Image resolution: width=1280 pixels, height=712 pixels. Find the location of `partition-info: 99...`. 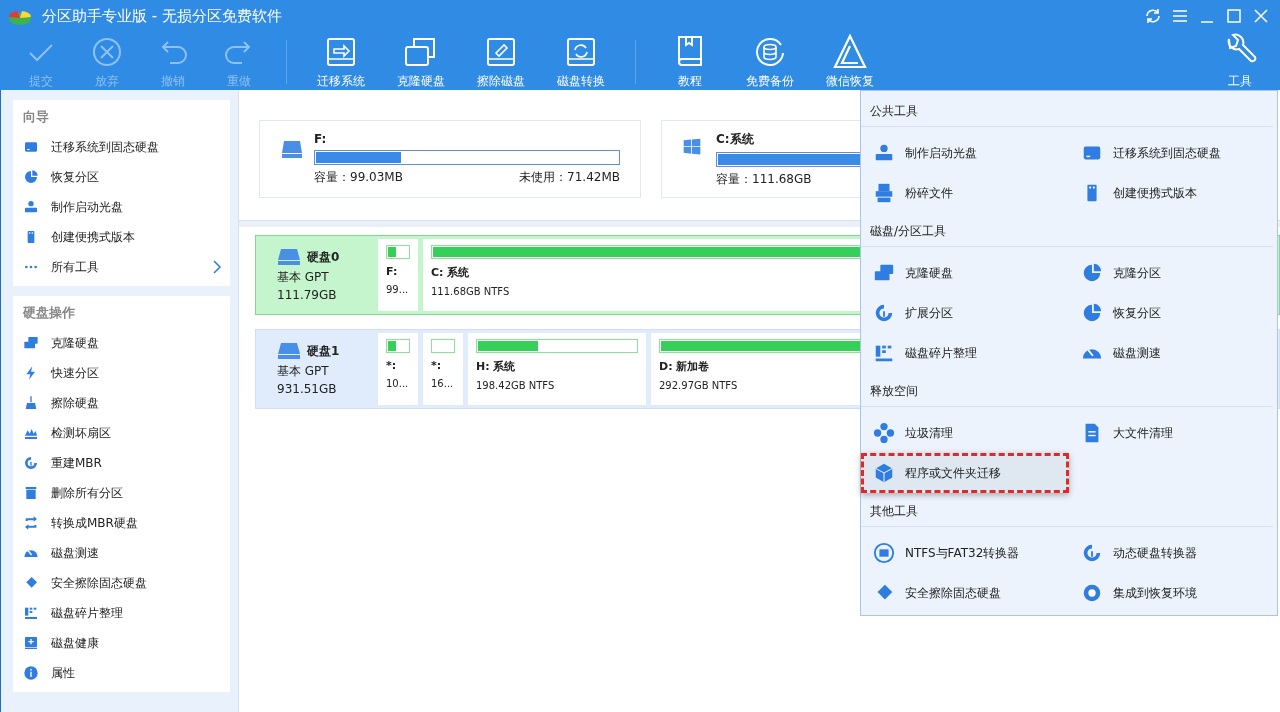

partition-info: 99... is located at coordinates (397, 289).